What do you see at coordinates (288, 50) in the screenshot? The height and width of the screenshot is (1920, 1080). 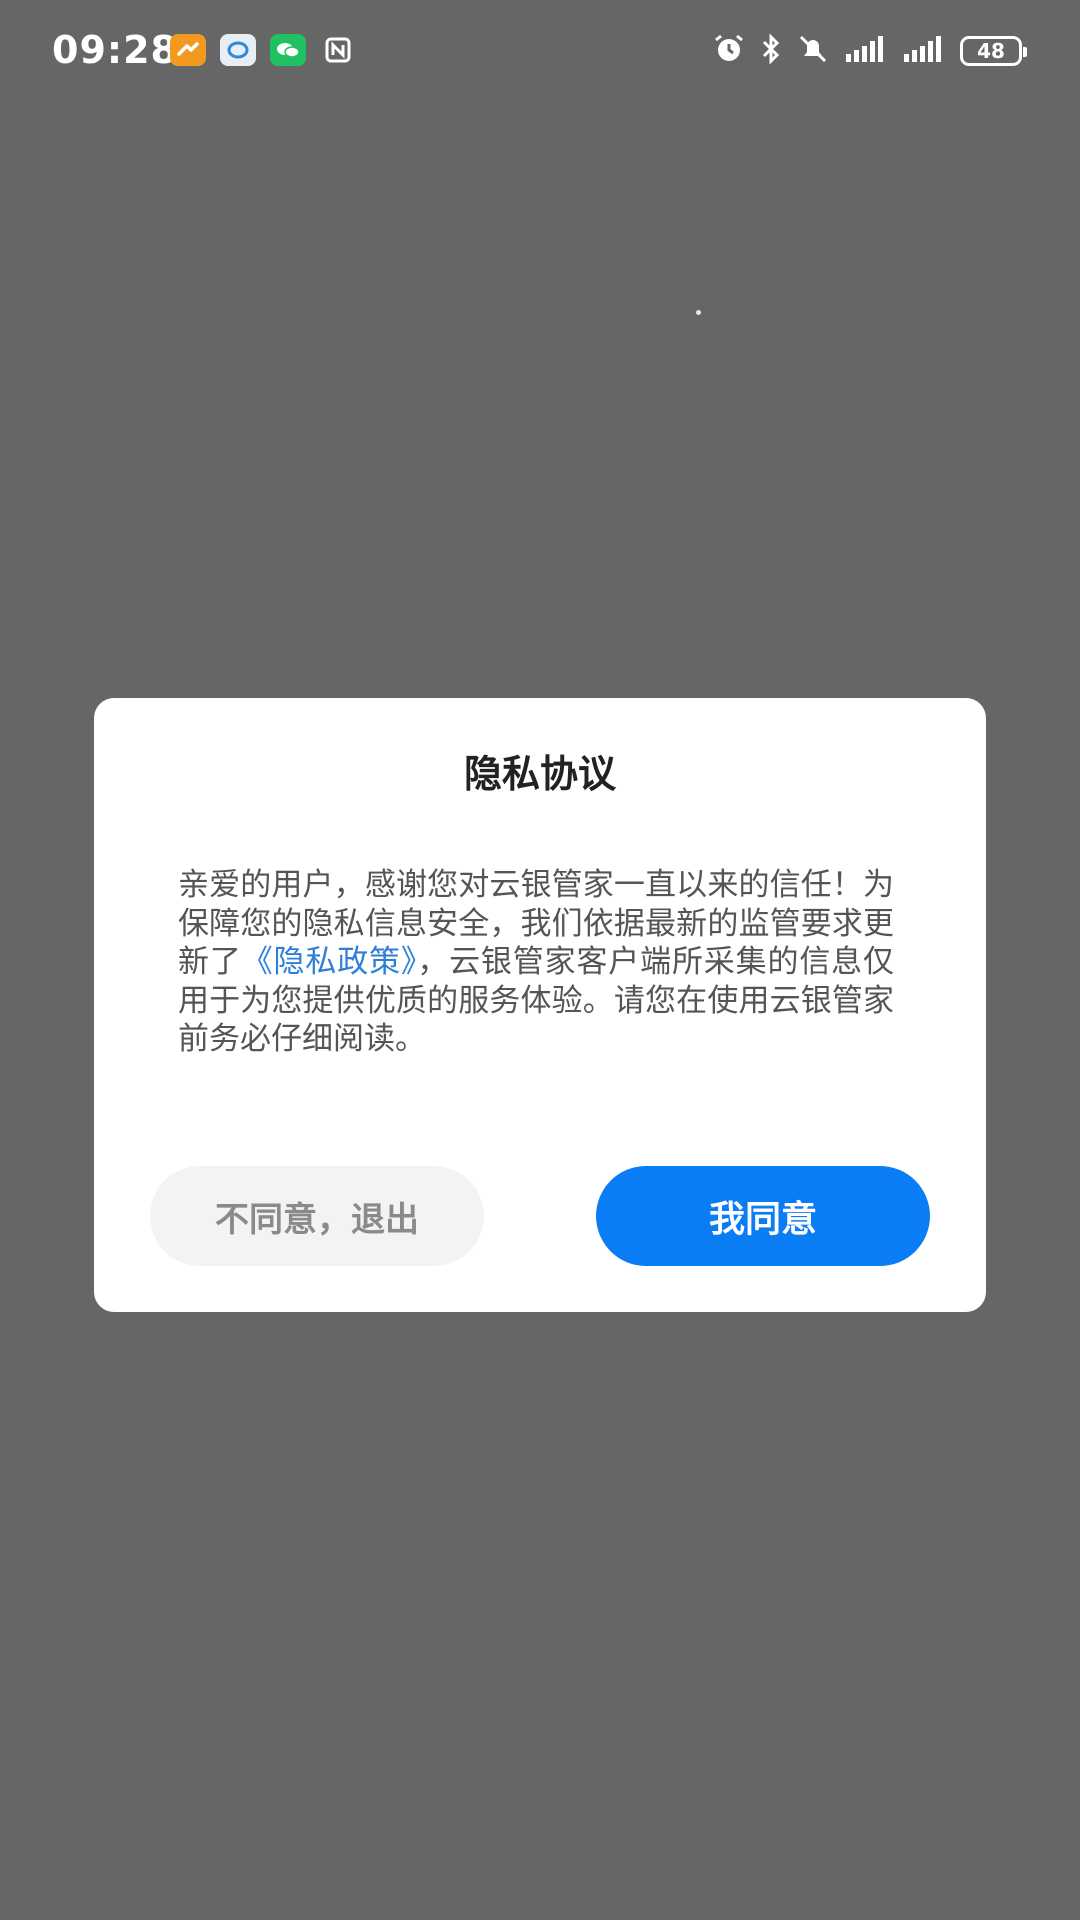 I see `wechat-icon` at bounding box center [288, 50].